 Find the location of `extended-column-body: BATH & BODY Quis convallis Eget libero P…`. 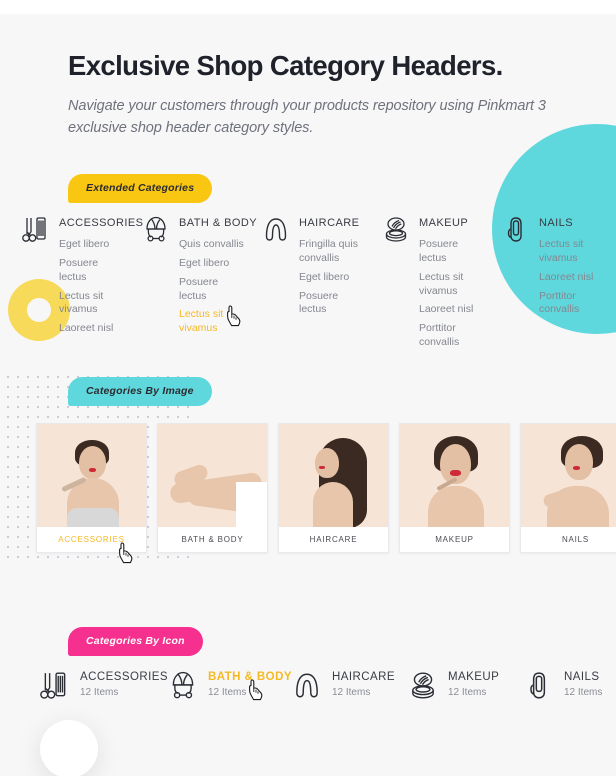

extended-column-body: BATH & BODY Quis convallis Eget libero P… is located at coordinates (214, 277).